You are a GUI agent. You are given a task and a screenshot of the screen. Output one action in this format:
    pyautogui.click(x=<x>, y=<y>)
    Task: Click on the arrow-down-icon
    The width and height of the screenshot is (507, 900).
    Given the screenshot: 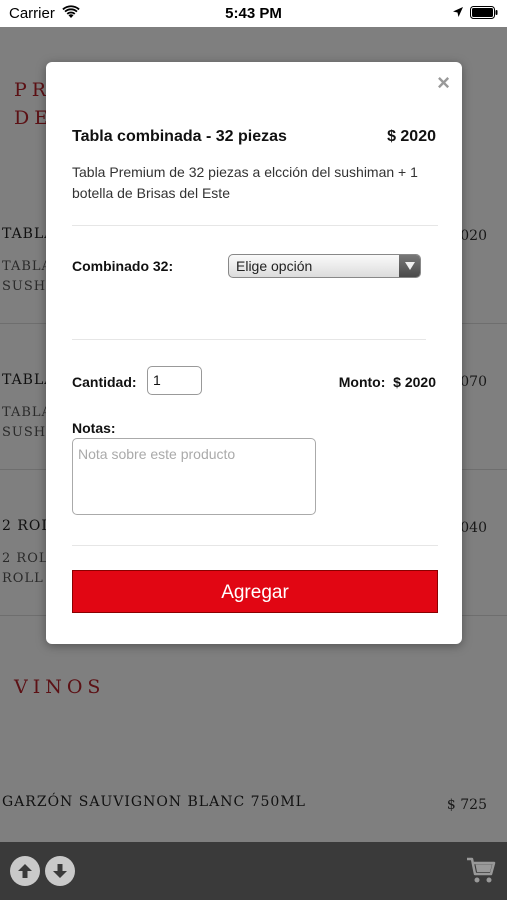 What is the action you would take?
    pyautogui.click(x=60, y=871)
    